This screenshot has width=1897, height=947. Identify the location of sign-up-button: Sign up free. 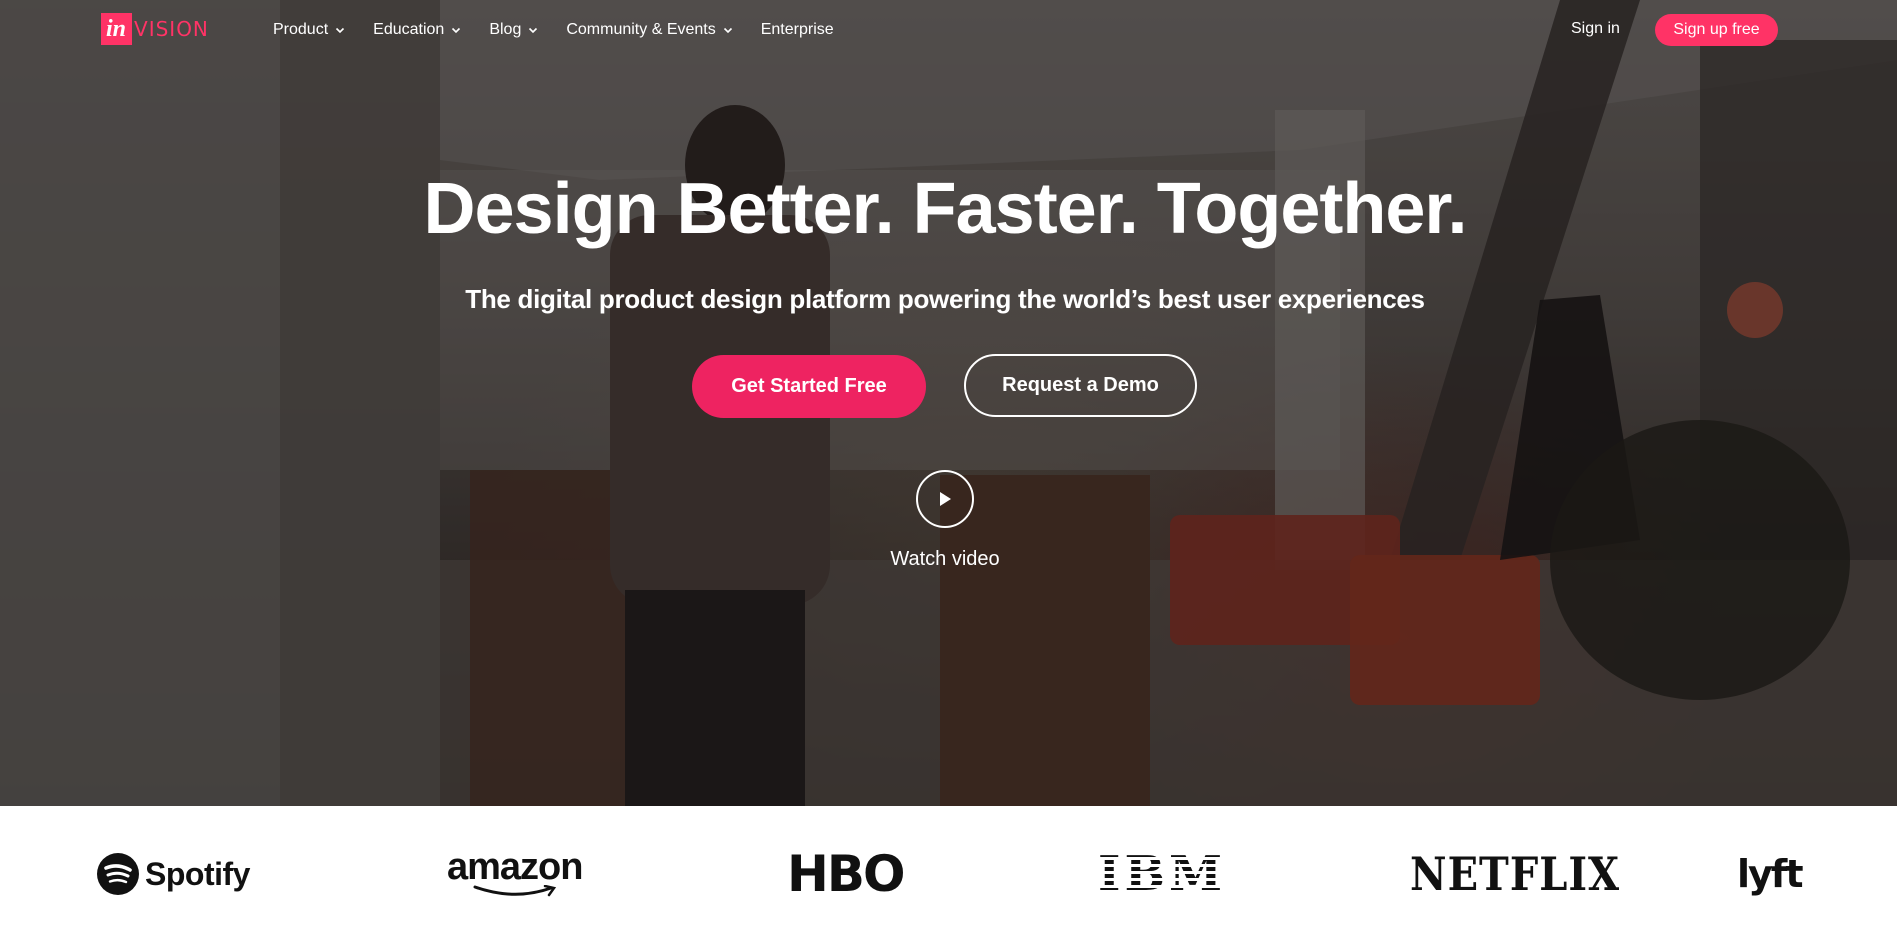
(1716, 30).